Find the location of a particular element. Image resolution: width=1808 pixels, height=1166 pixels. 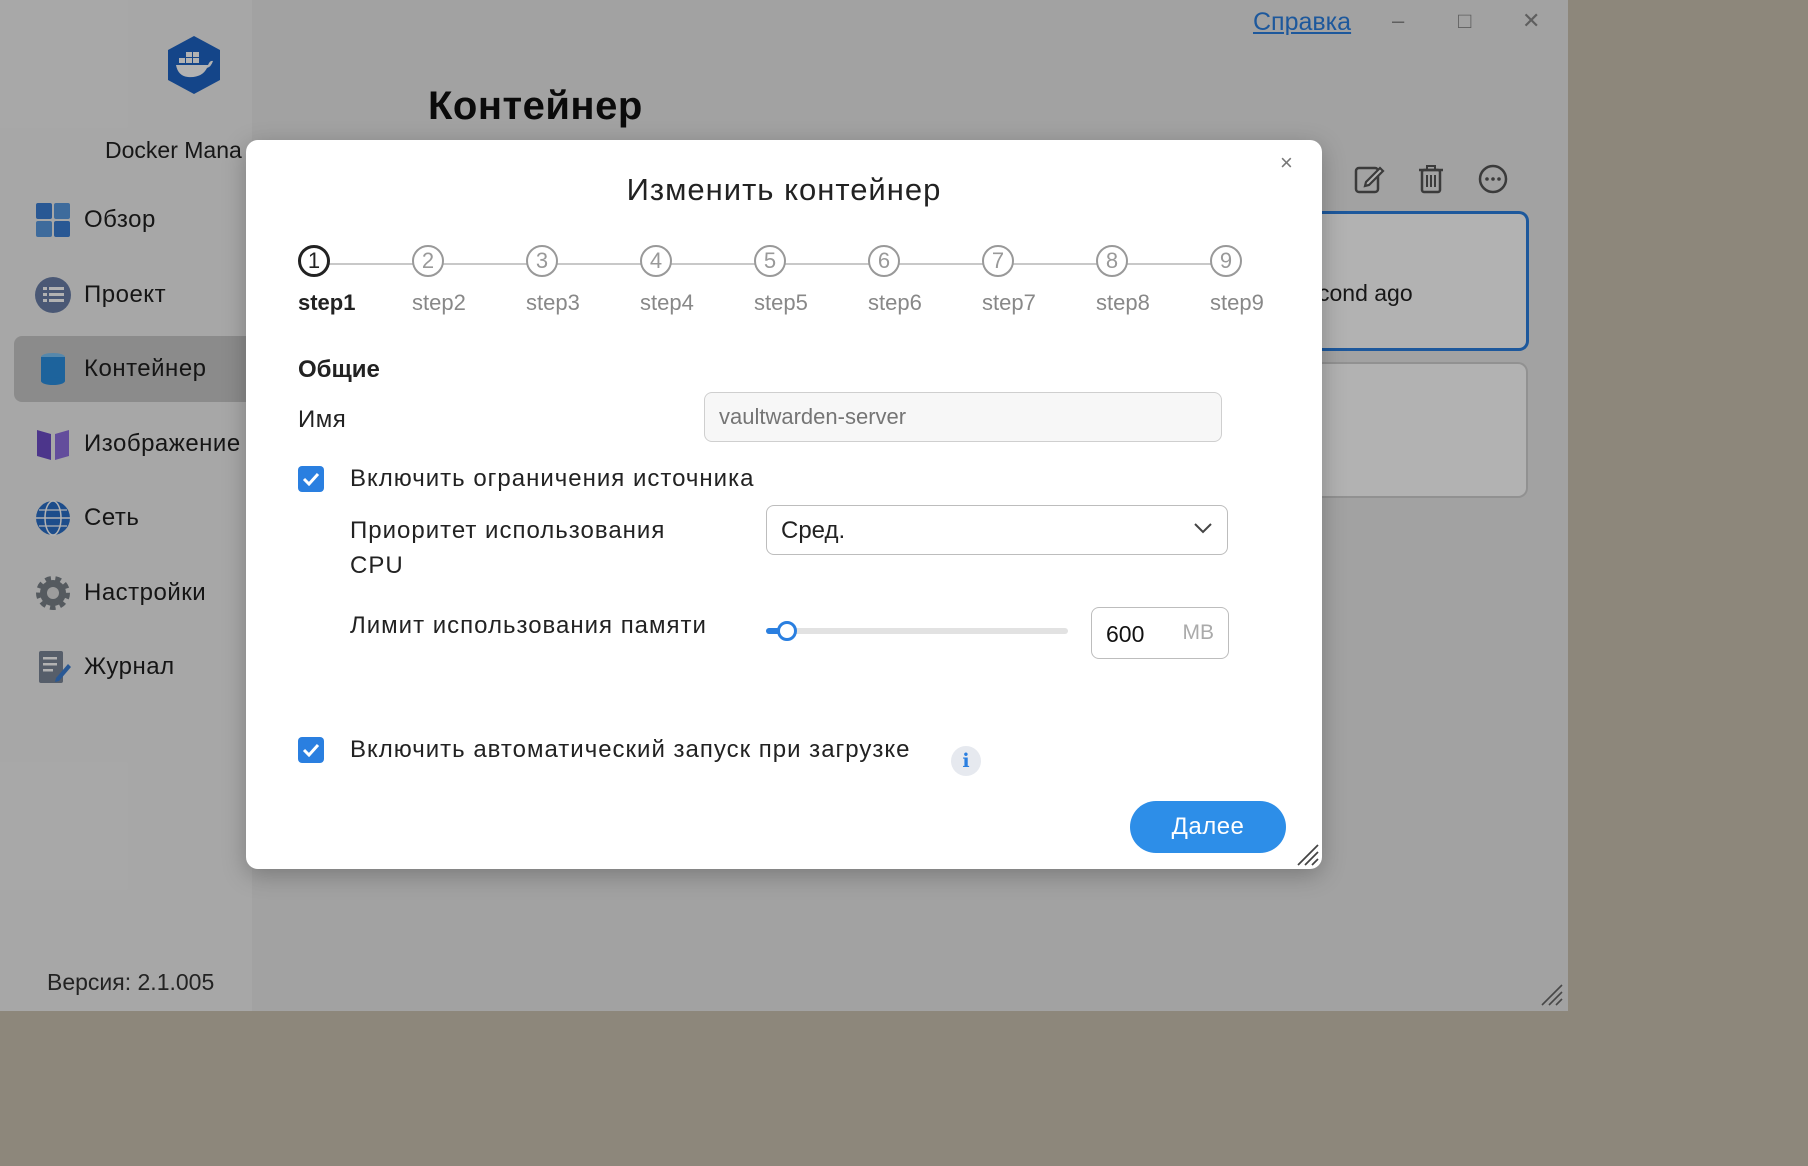

step-5-label: step5 is located at coordinates (781, 302).